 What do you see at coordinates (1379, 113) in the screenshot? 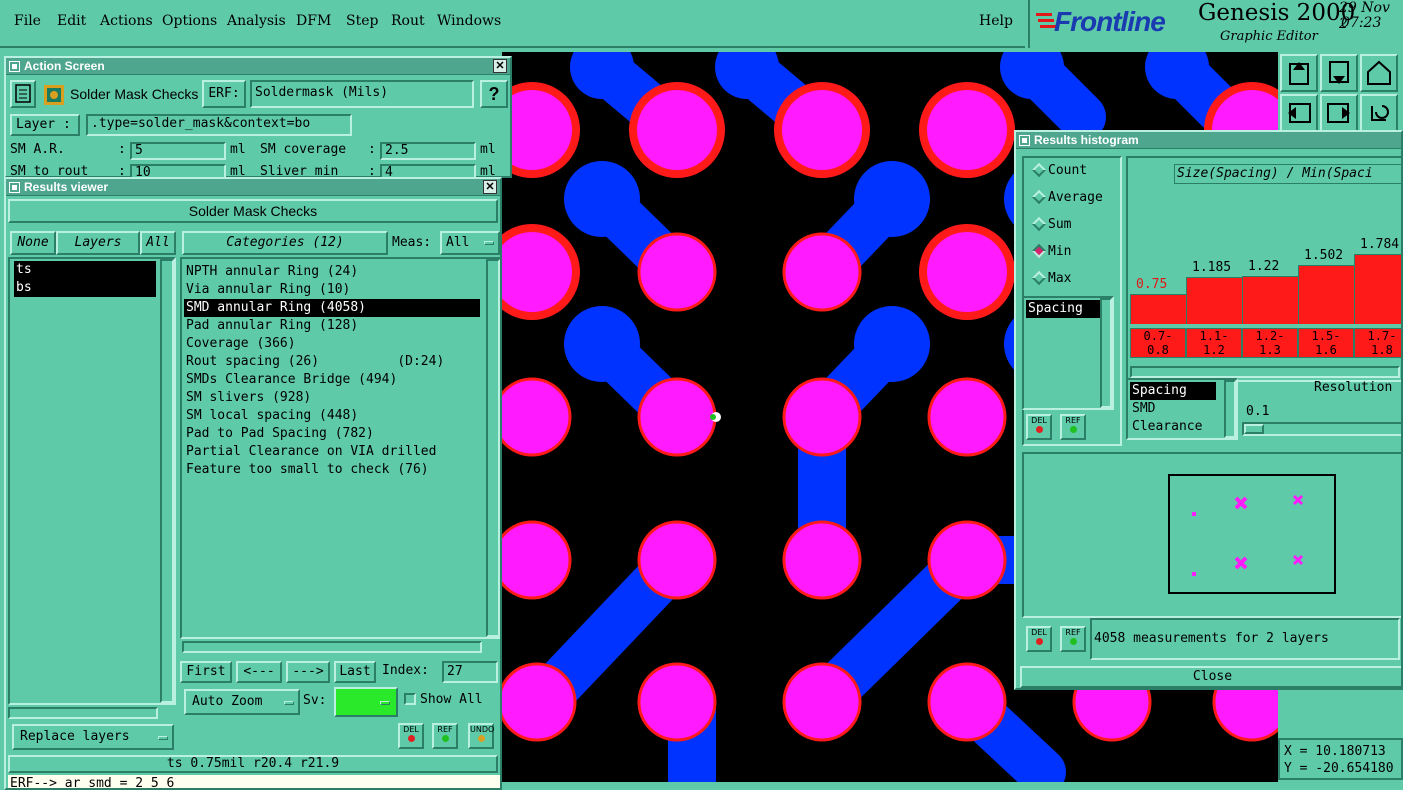
I see `nav-rotate-button` at bounding box center [1379, 113].